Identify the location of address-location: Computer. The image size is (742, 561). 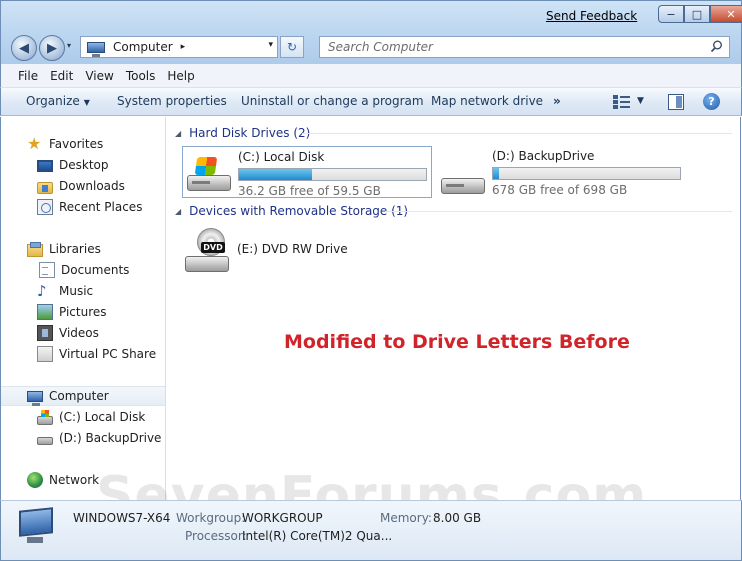
(143, 47).